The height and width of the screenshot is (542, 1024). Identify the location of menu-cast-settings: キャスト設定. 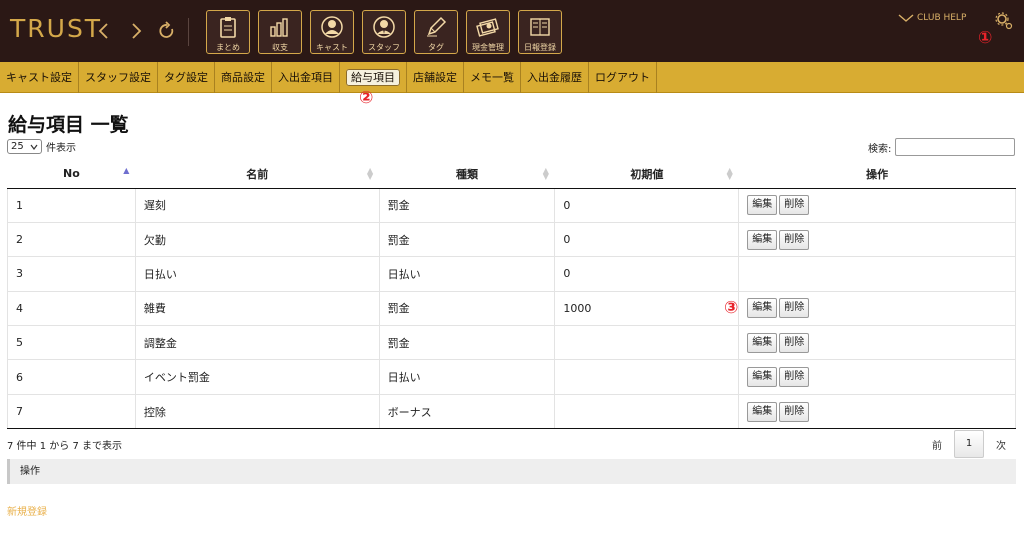
(39, 77).